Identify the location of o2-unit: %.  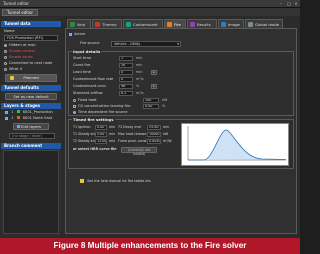
(164, 106).